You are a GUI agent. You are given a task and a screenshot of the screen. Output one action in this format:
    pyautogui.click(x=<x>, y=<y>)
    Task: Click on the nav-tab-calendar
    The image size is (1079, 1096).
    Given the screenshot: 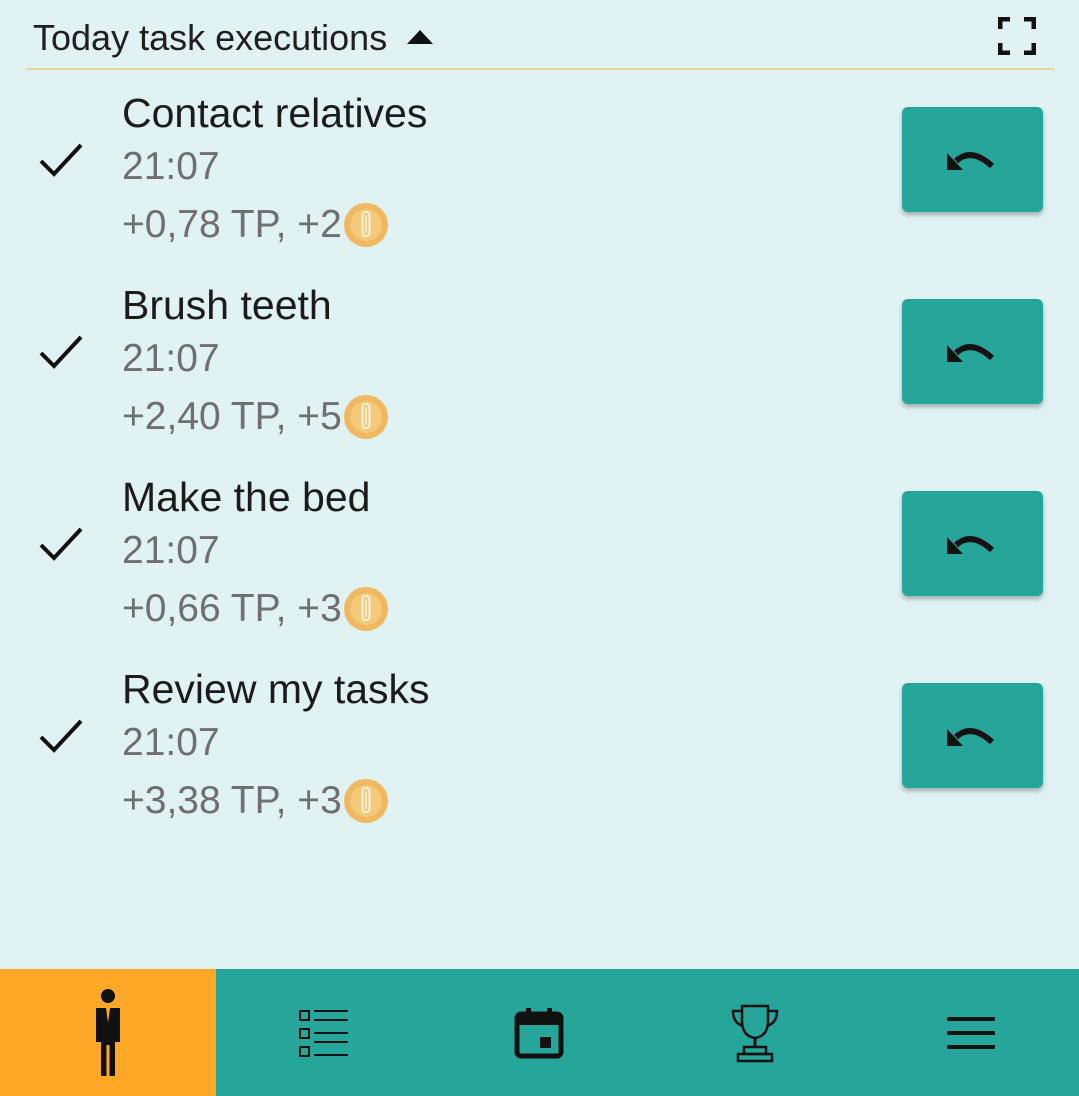 What is the action you would take?
    pyautogui.click(x=540, y=1032)
    